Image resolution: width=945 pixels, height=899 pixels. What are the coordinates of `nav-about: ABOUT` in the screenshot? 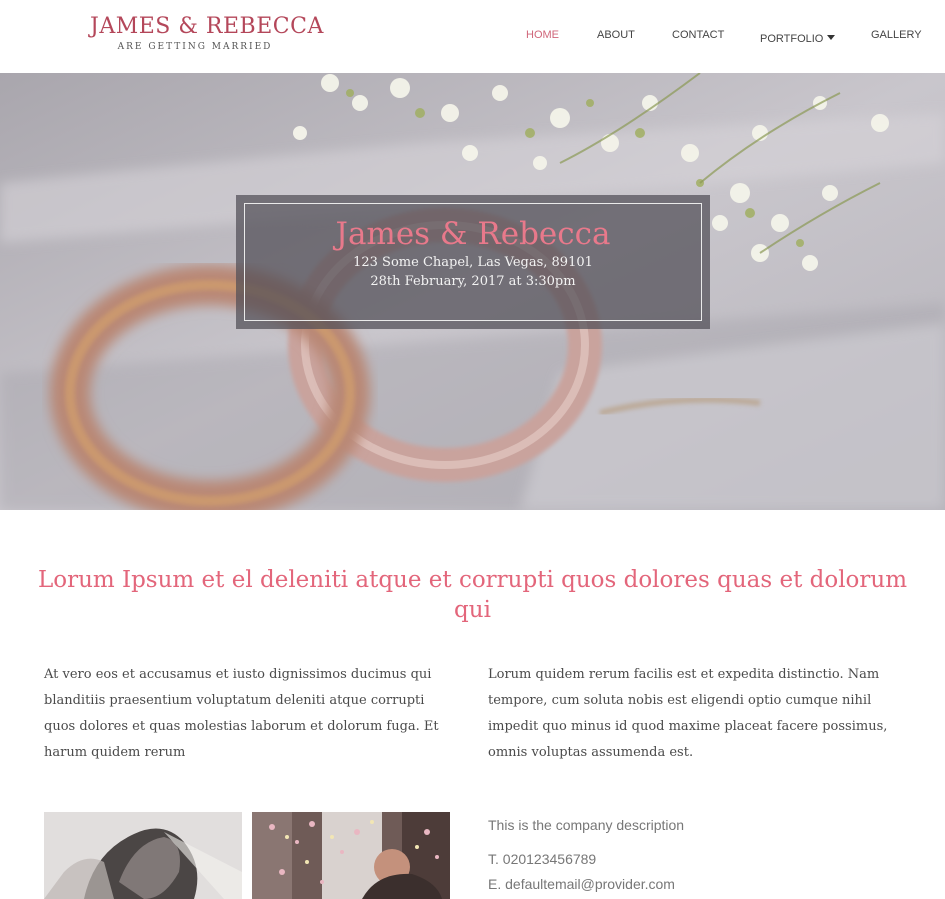 It's located at (616, 35).